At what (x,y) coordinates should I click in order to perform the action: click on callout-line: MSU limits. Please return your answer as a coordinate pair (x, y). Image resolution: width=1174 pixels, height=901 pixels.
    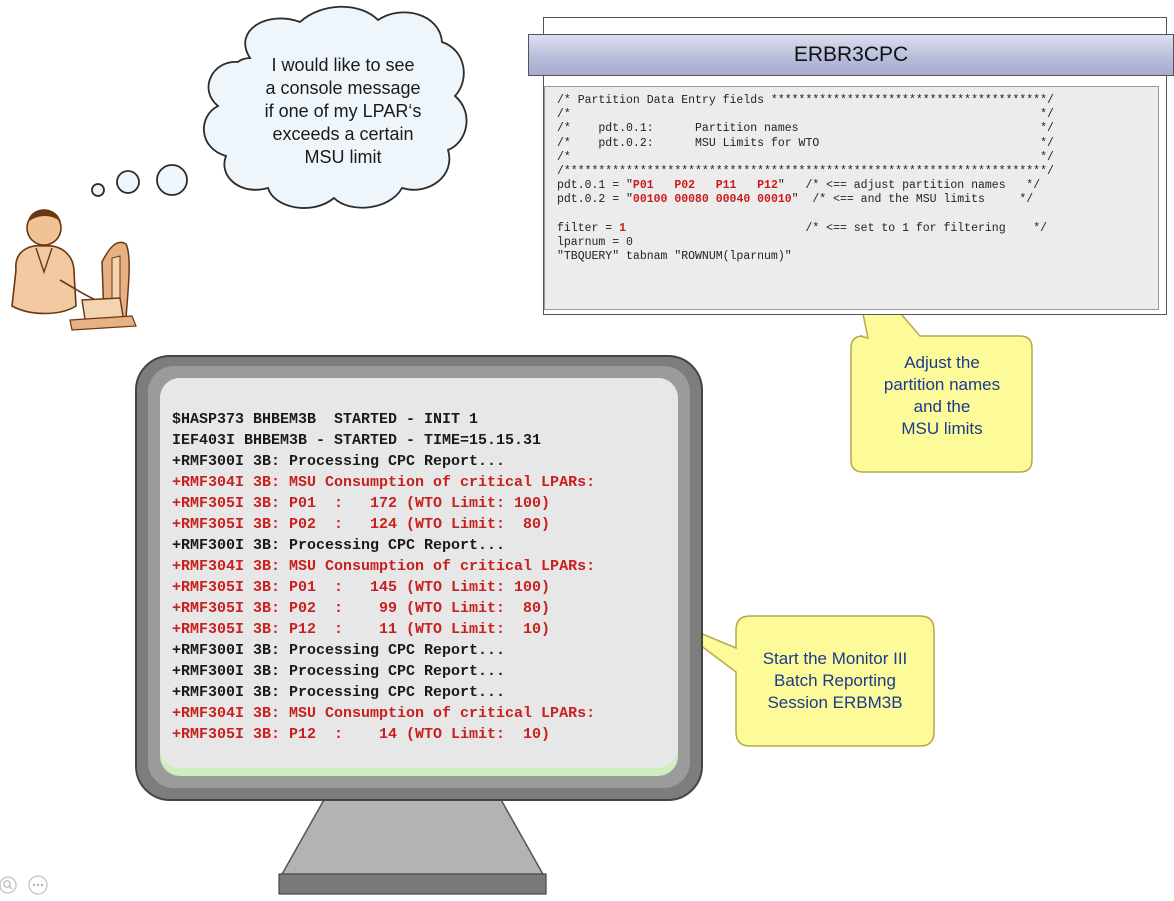
    Looking at the image, I should click on (942, 428).